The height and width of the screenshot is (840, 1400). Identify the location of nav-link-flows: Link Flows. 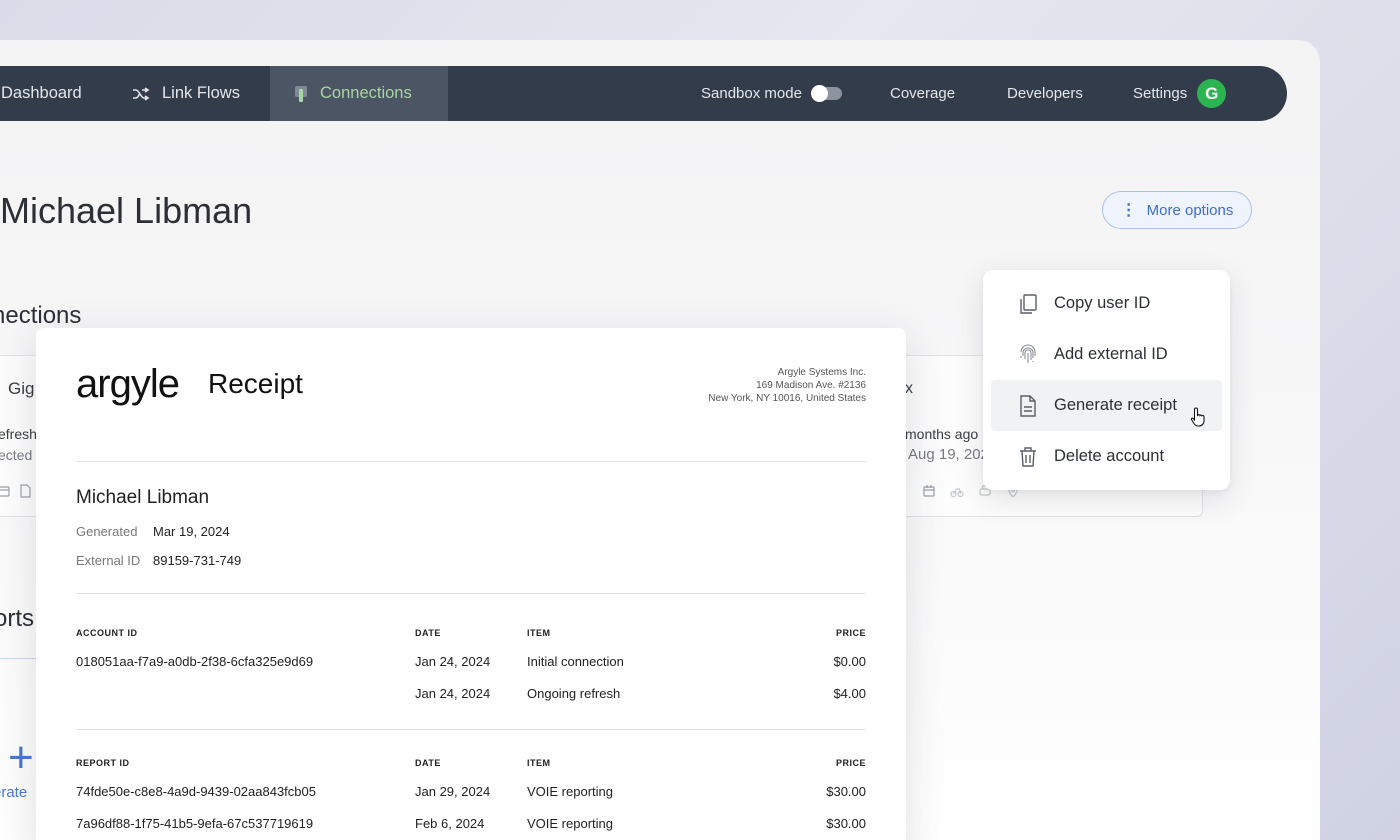
(186, 93).